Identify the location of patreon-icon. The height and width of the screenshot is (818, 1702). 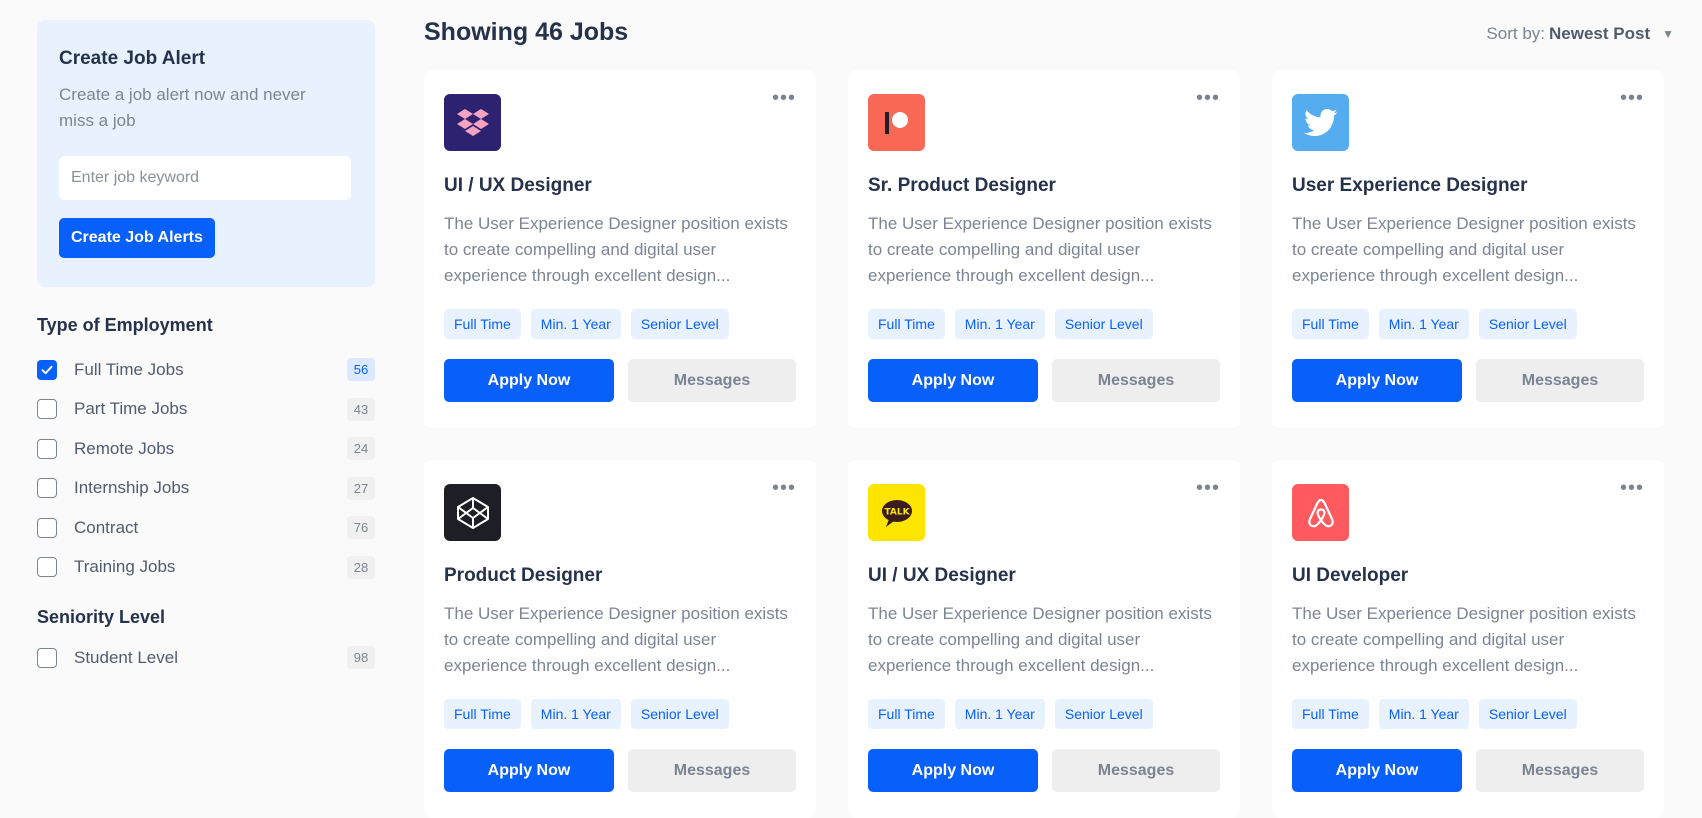
(896, 122).